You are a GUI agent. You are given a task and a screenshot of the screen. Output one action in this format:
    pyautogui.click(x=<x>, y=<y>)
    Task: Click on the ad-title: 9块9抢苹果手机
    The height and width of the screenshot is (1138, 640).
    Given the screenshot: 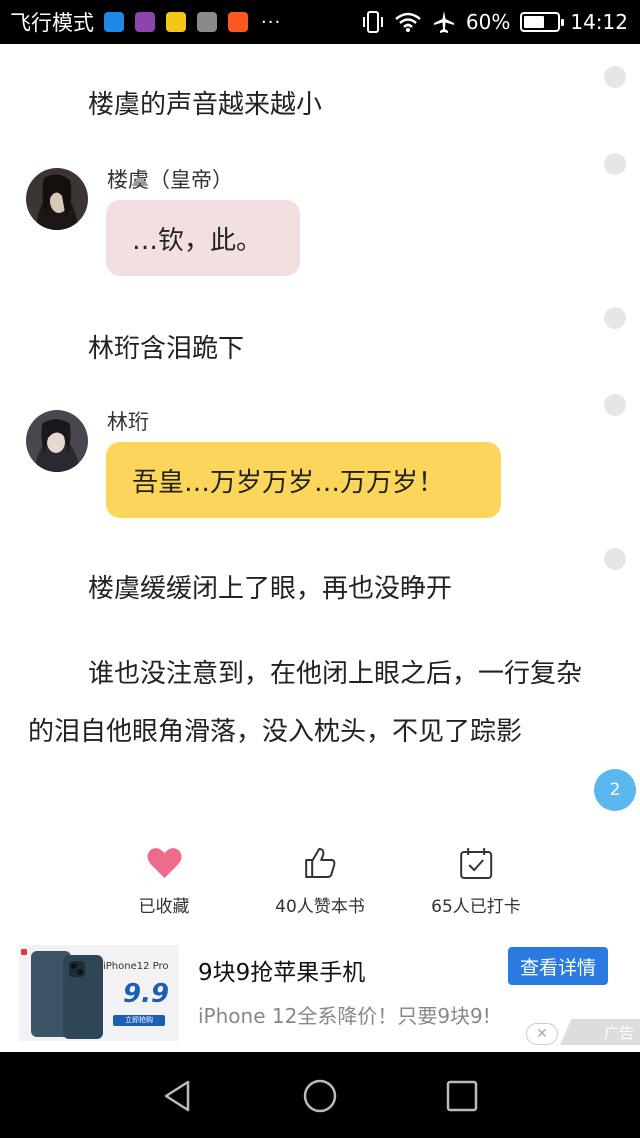 What is the action you would take?
    pyautogui.click(x=281, y=970)
    